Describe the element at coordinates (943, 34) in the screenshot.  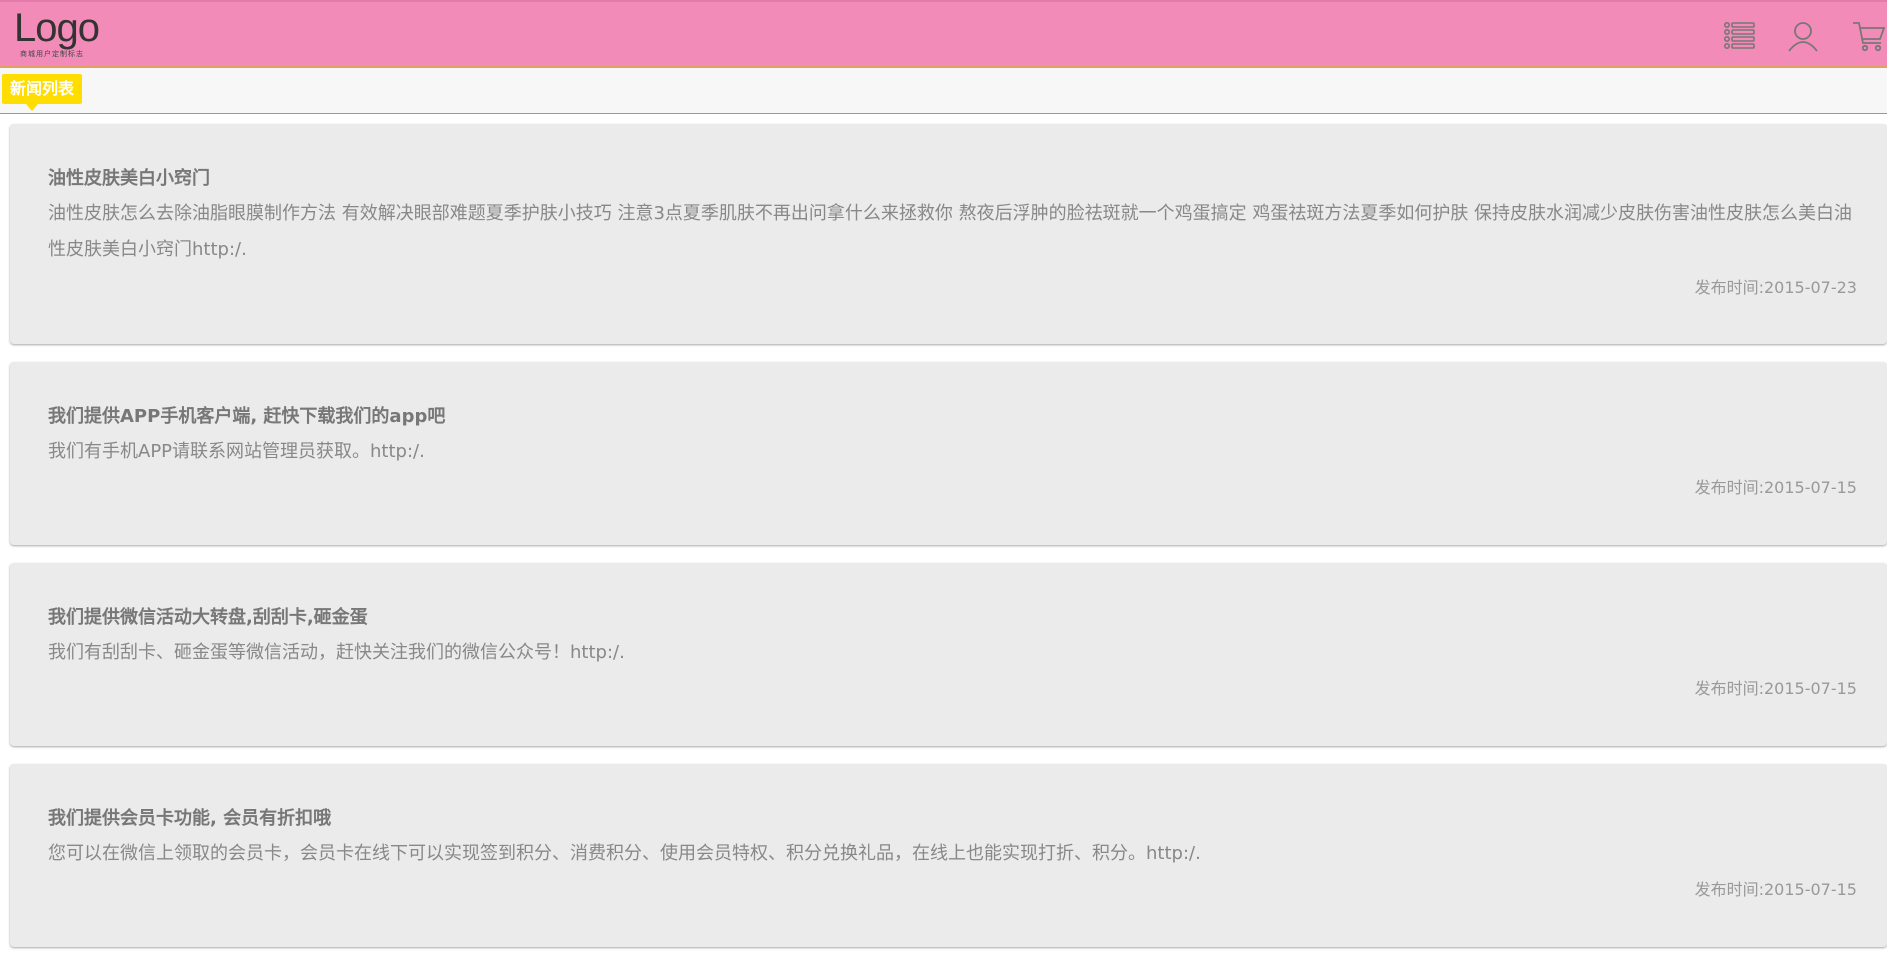
I see `top-header: Logo 商城用户定制标志` at that location.